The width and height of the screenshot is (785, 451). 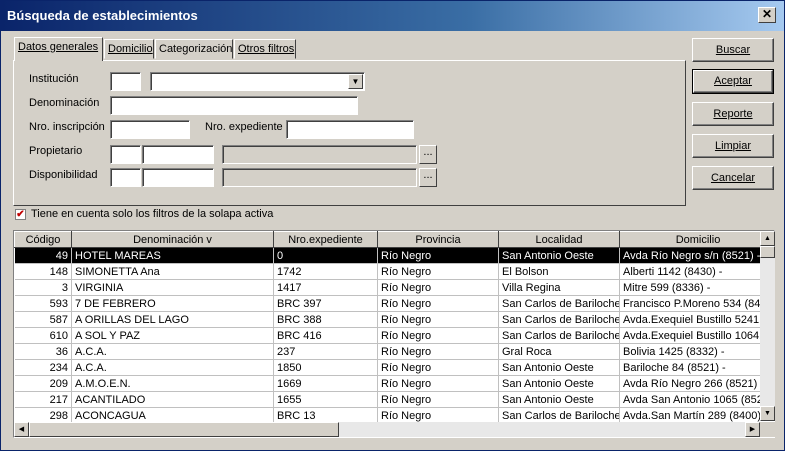 What do you see at coordinates (752, 429) in the screenshot?
I see `scroll-right-arrow-icon: ▶` at bounding box center [752, 429].